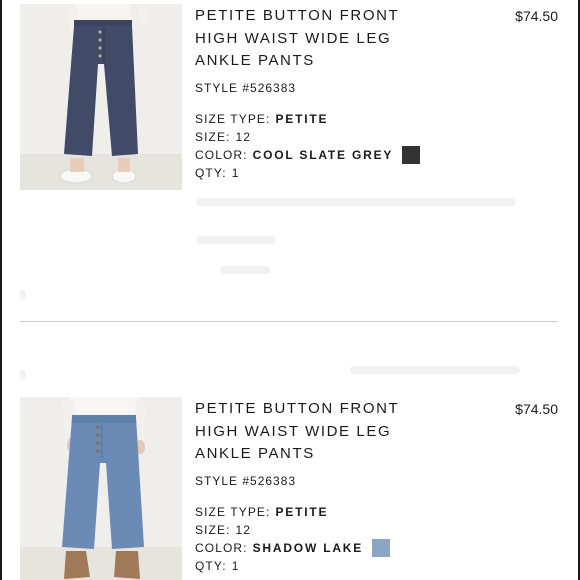 This screenshot has height=580, width=580. I want to click on blue-pants-photo-icon, so click(101, 488).